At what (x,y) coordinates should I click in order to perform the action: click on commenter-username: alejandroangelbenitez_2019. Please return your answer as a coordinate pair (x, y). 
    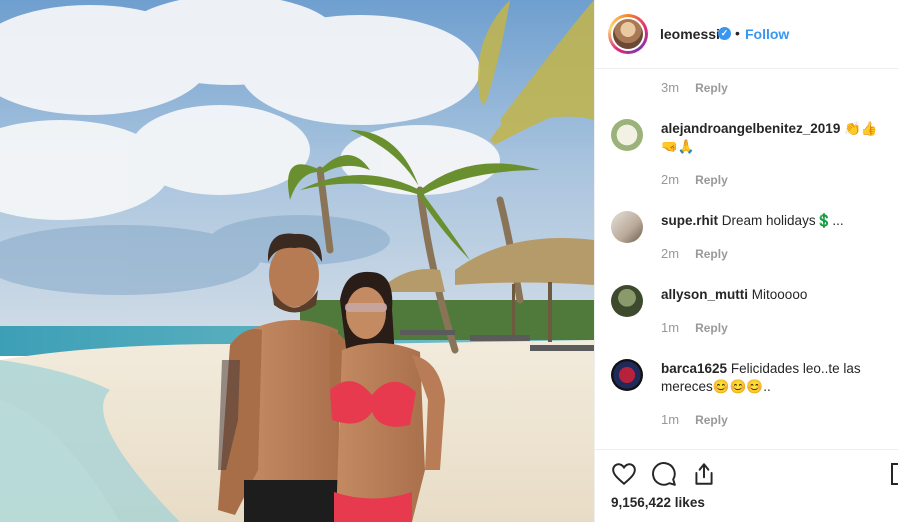
    Looking at the image, I should click on (750, 128).